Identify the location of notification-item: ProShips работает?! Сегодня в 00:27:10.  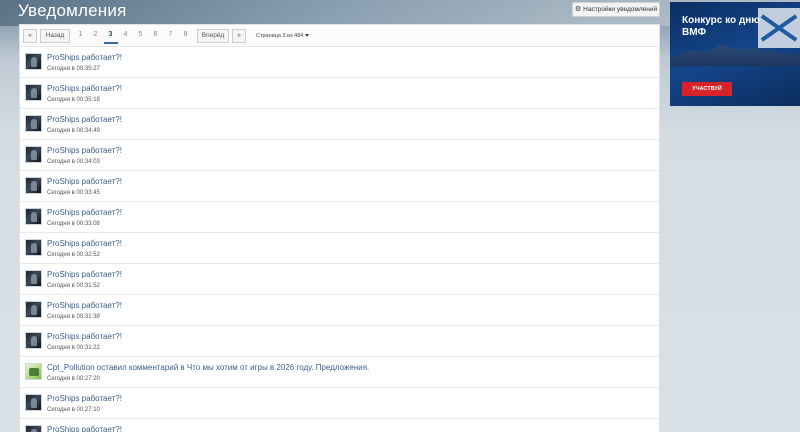
(339, 403).